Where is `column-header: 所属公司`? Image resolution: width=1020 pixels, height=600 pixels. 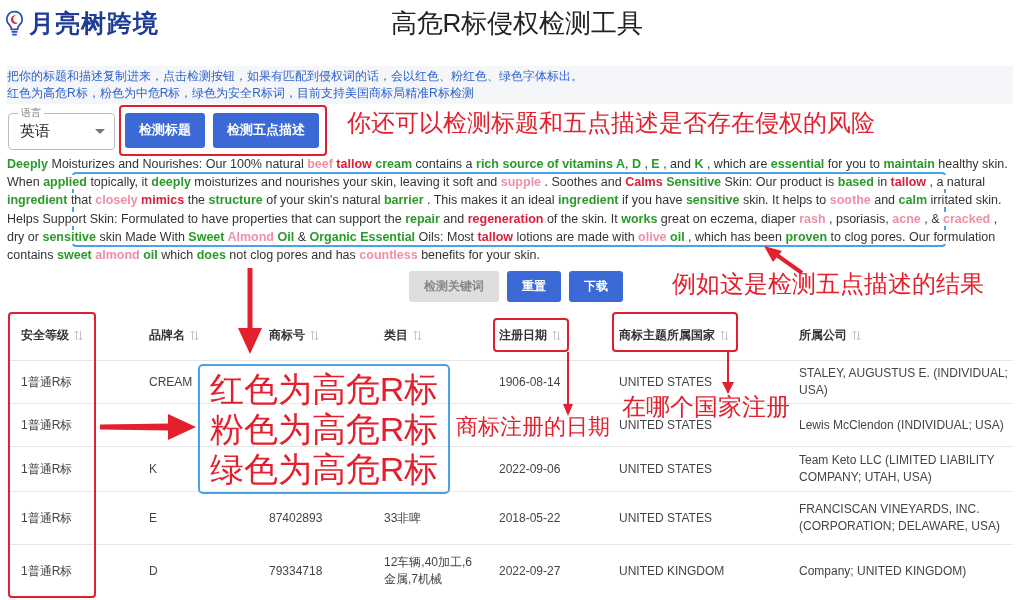
column-header: 所属公司 is located at coordinates (823, 336).